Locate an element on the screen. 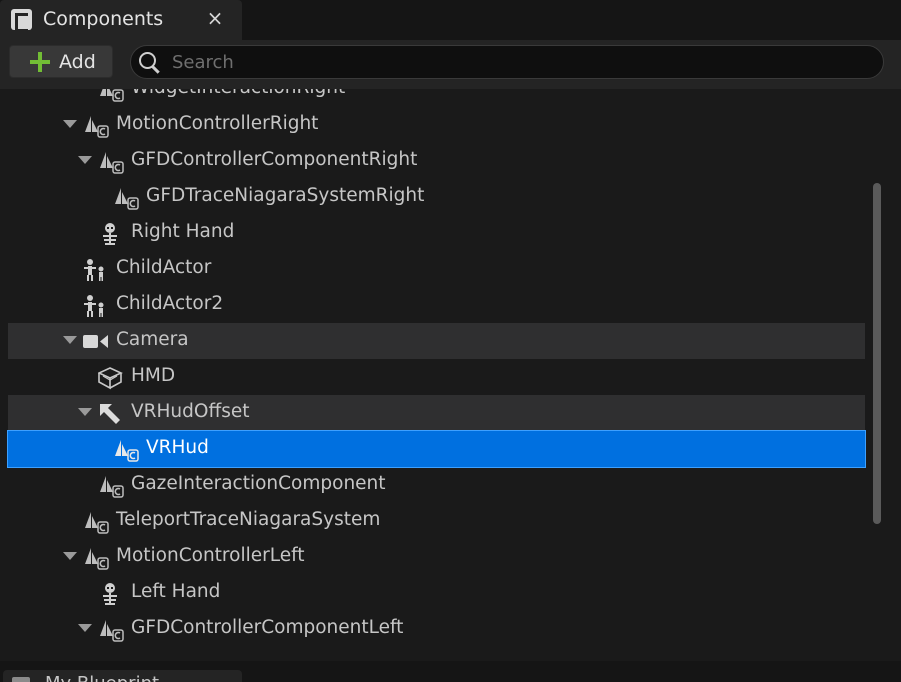 The image size is (901, 682). tree-row: WidgetInteractionRight is located at coordinates (436, 98).